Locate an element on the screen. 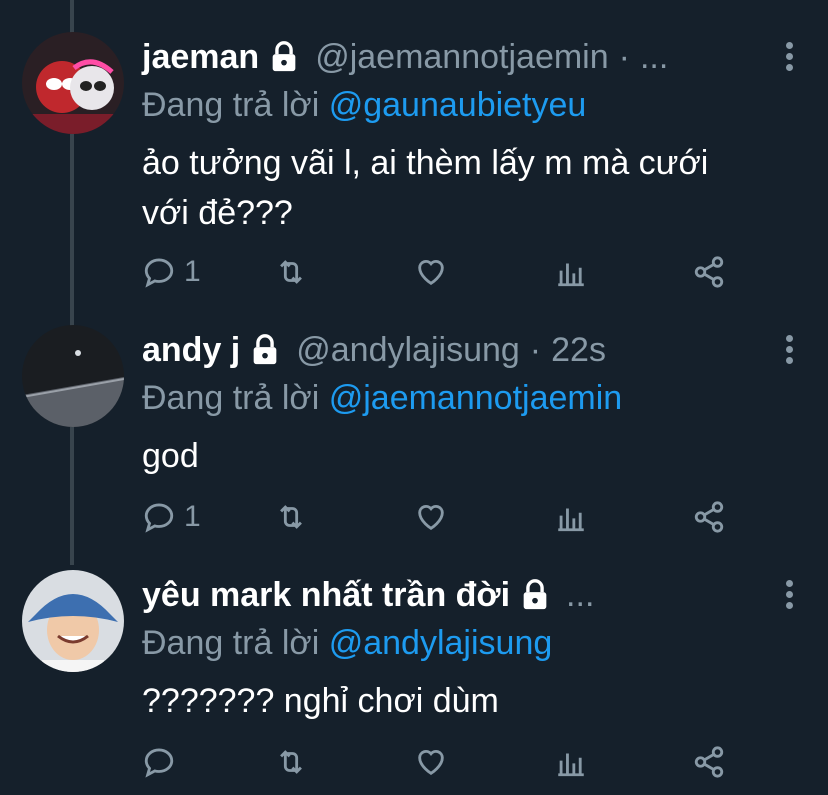  reply-context: Đang trả lời @jaemannotjaemin is located at coordinates (382, 398).